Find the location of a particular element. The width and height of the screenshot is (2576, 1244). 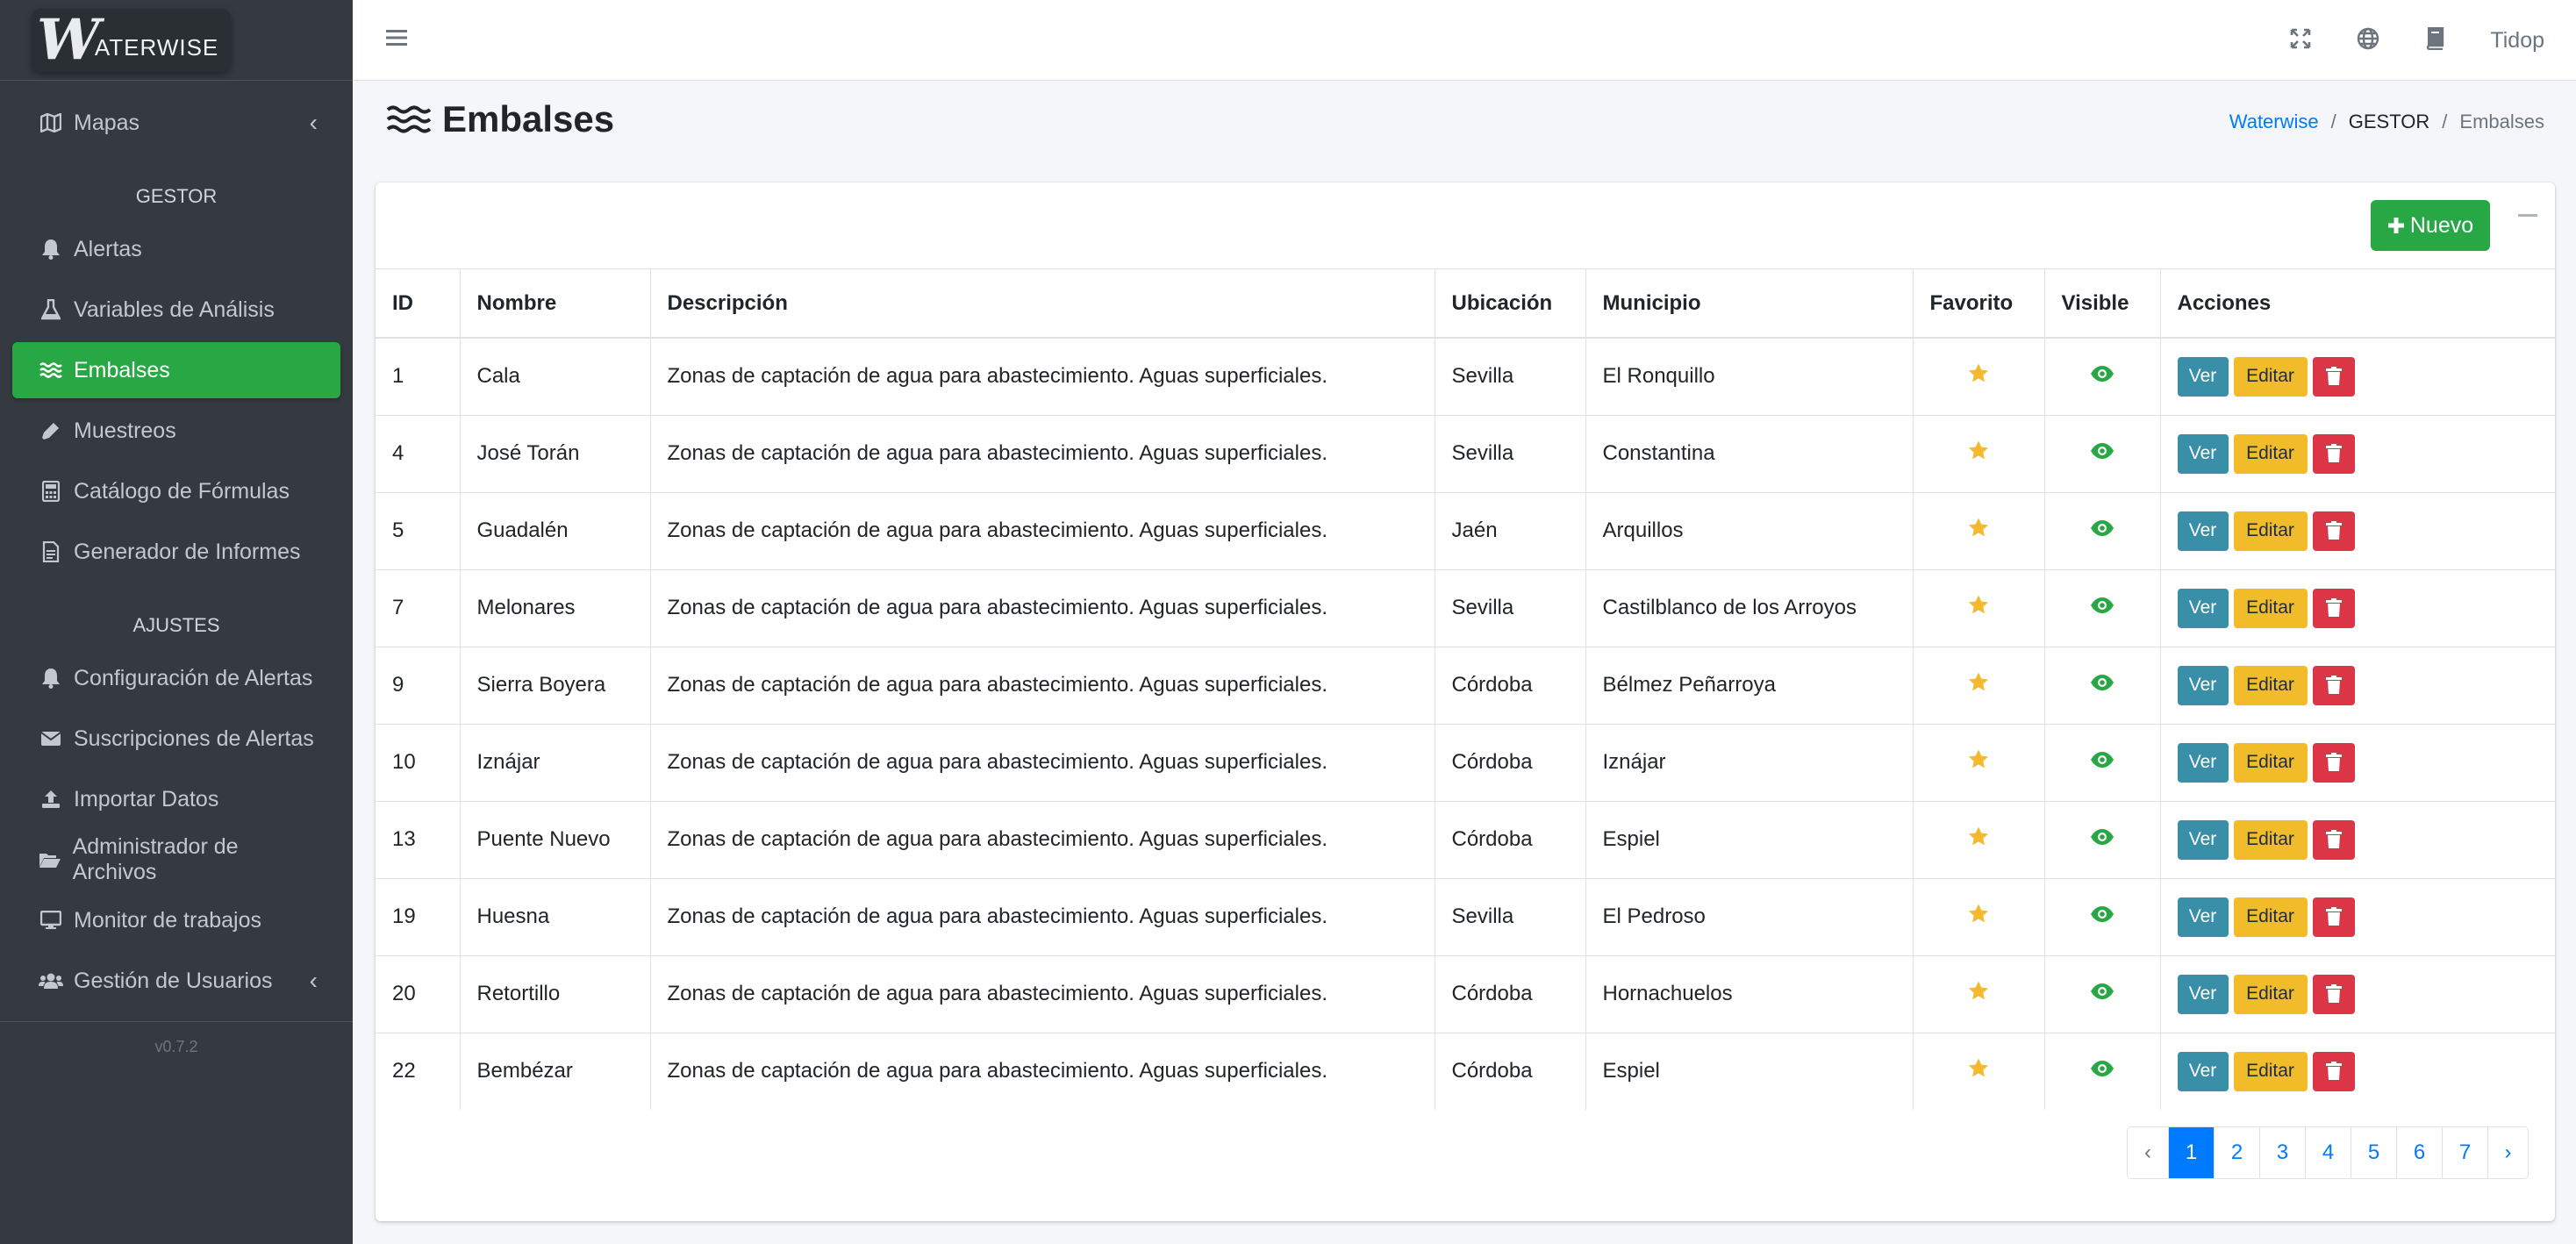

column-header-ubicacion: Ubicación is located at coordinates (1510, 304).